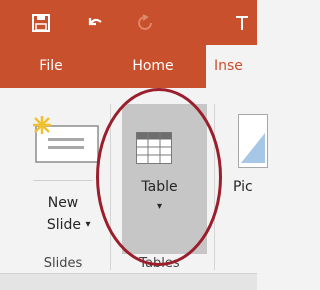 The height and width of the screenshot is (290, 320). I want to click on ribbon-tab-bar: File Home Inse, so click(128, 66).